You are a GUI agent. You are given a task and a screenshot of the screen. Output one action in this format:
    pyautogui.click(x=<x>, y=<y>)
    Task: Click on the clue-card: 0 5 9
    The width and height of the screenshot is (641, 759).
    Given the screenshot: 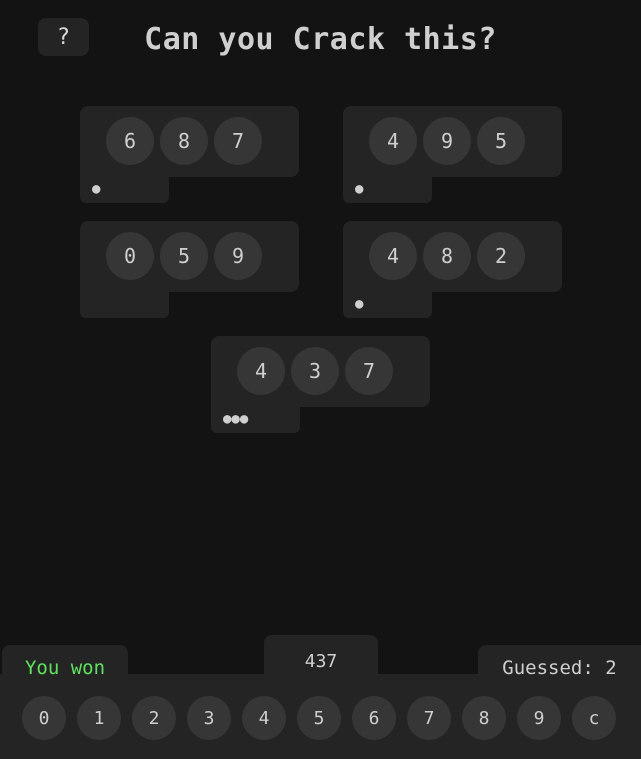 What is the action you would take?
    pyautogui.click(x=190, y=270)
    